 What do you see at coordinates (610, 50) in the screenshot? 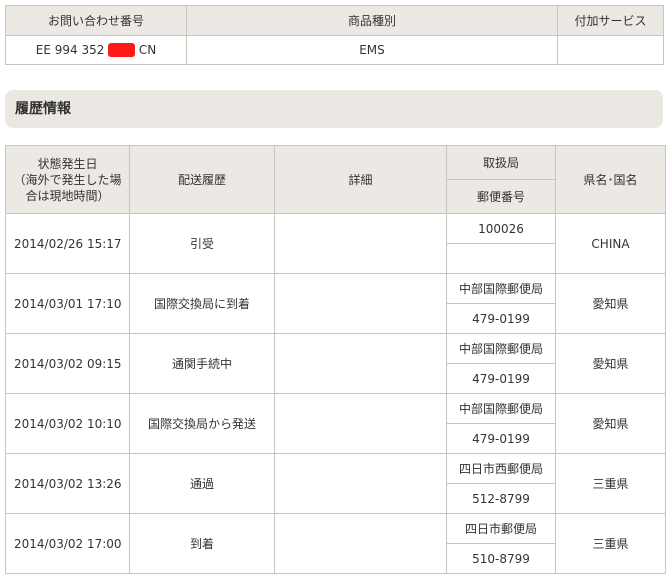
I see `additional-service-value` at bounding box center [610, 50].